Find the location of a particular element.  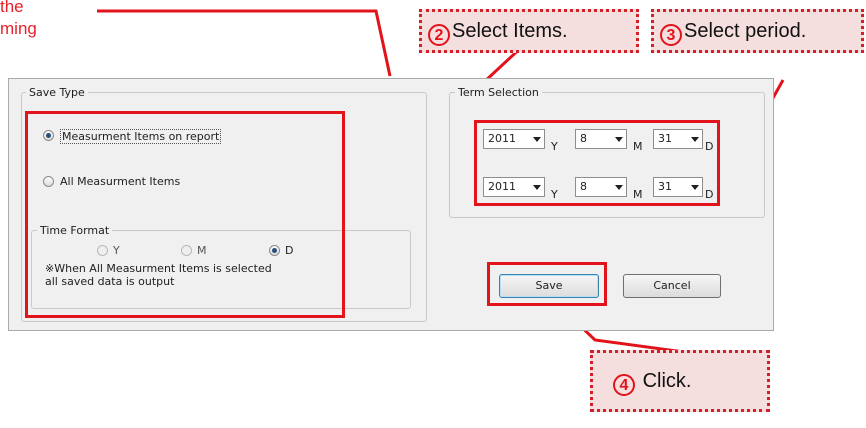

callout-click-text: Click. is located at coordinates (667, 381).